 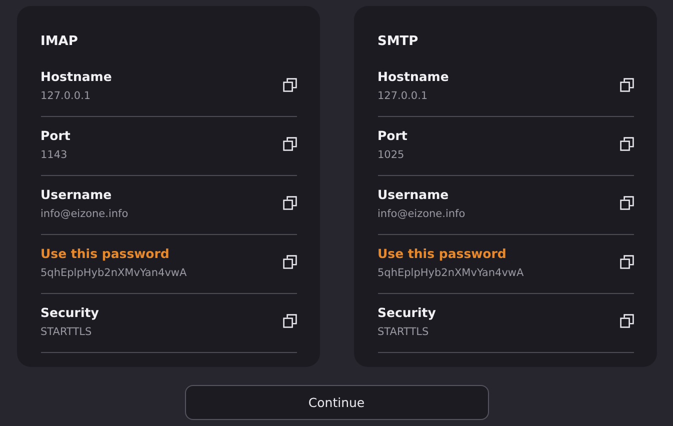 I want to click on continue-button: Continue, so click(x=336, y=402).